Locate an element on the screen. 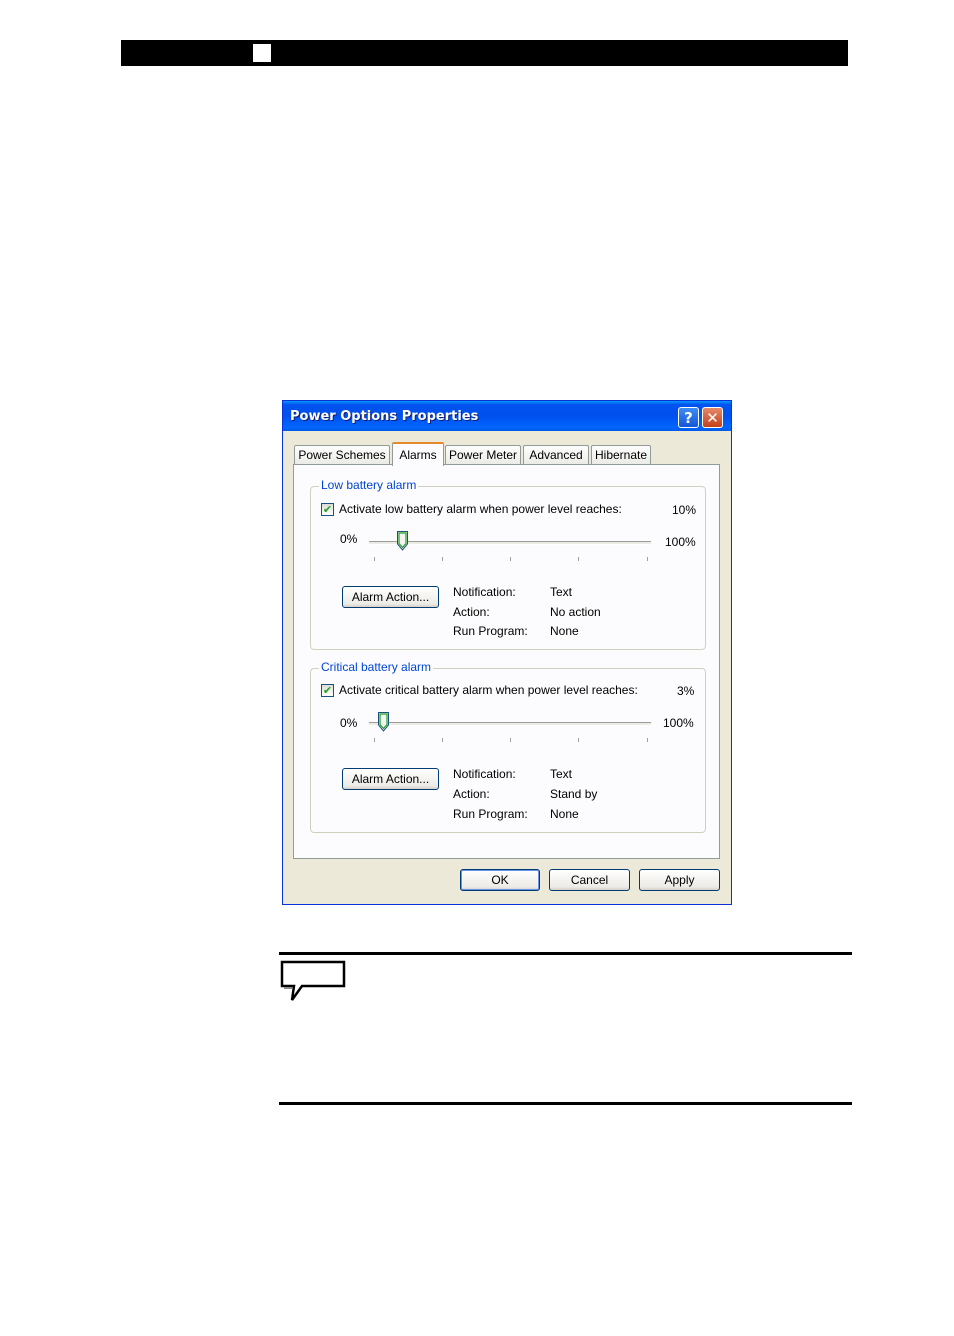 The height and width of the screenshot is (1336, 954). critical-battery-level-value: 3% is located at coordinates (686, 691).